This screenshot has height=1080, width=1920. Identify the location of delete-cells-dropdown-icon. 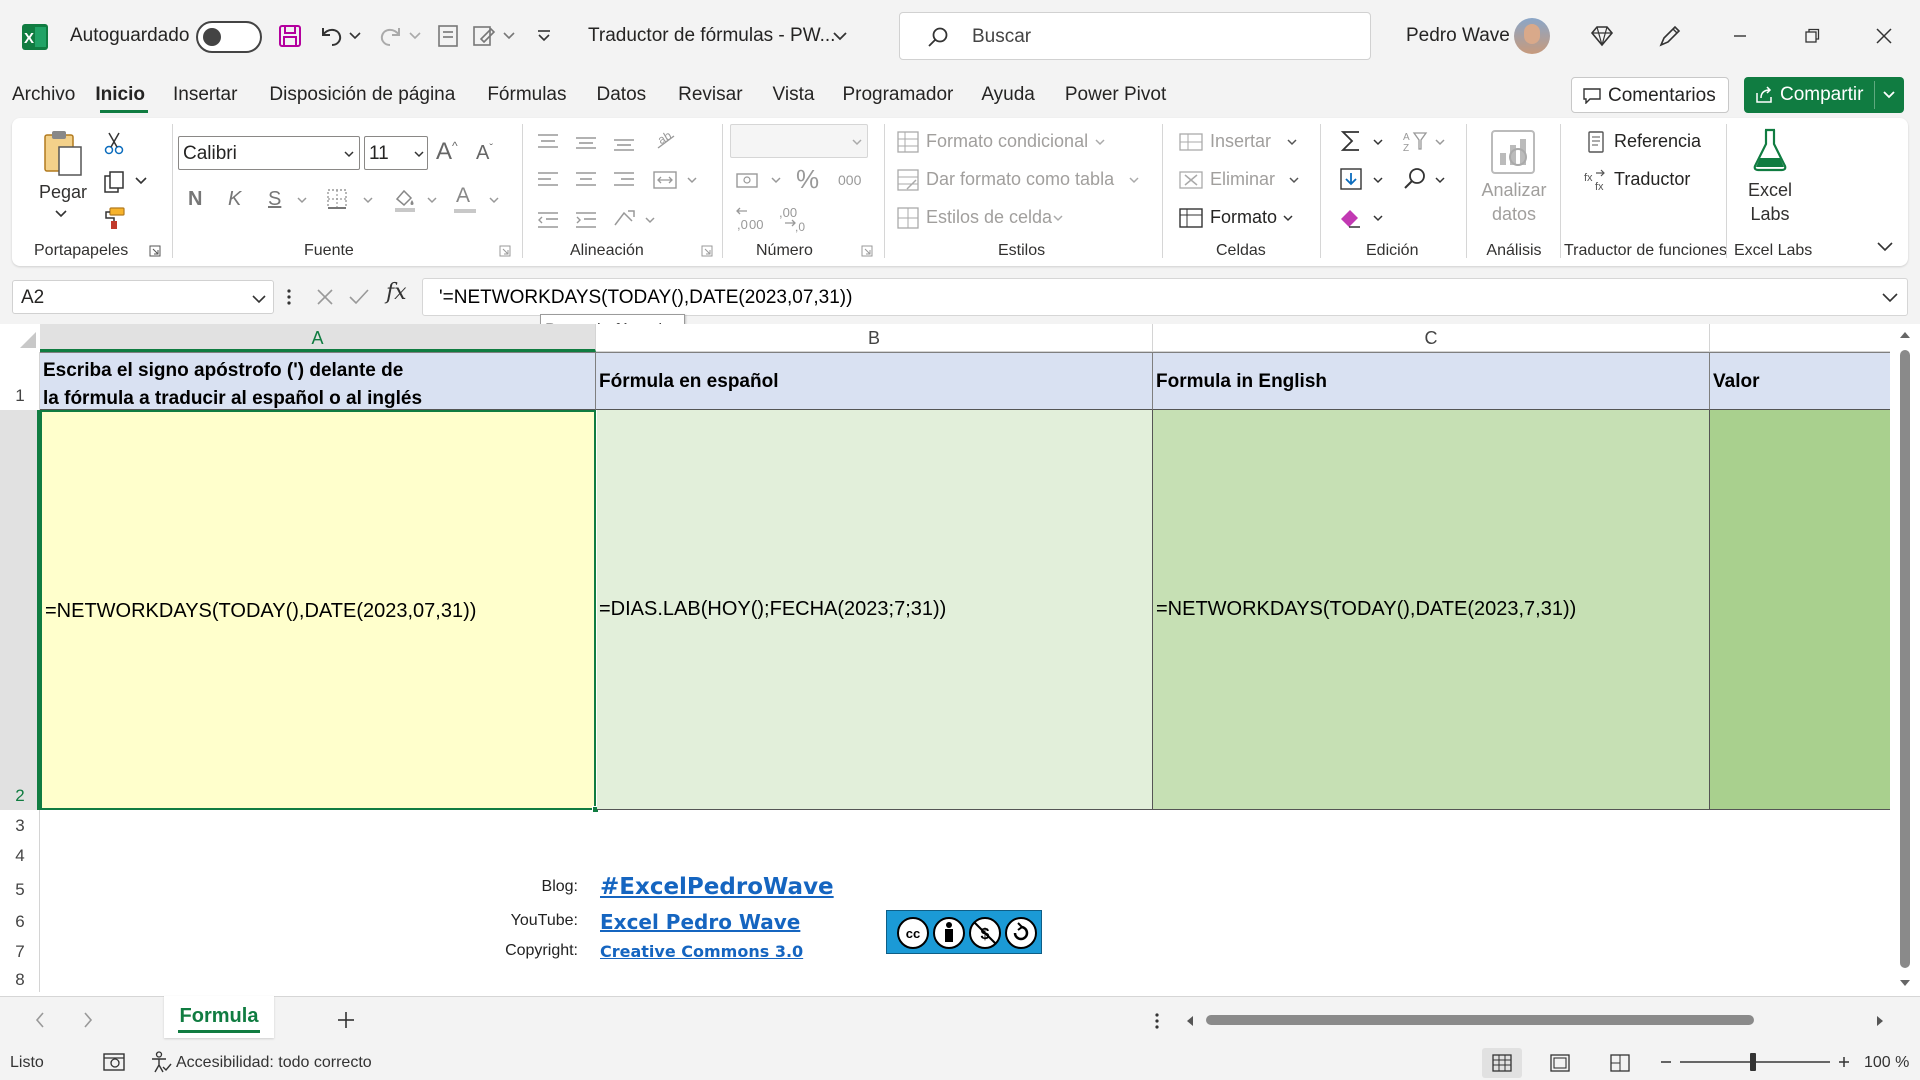
(1294, 180).